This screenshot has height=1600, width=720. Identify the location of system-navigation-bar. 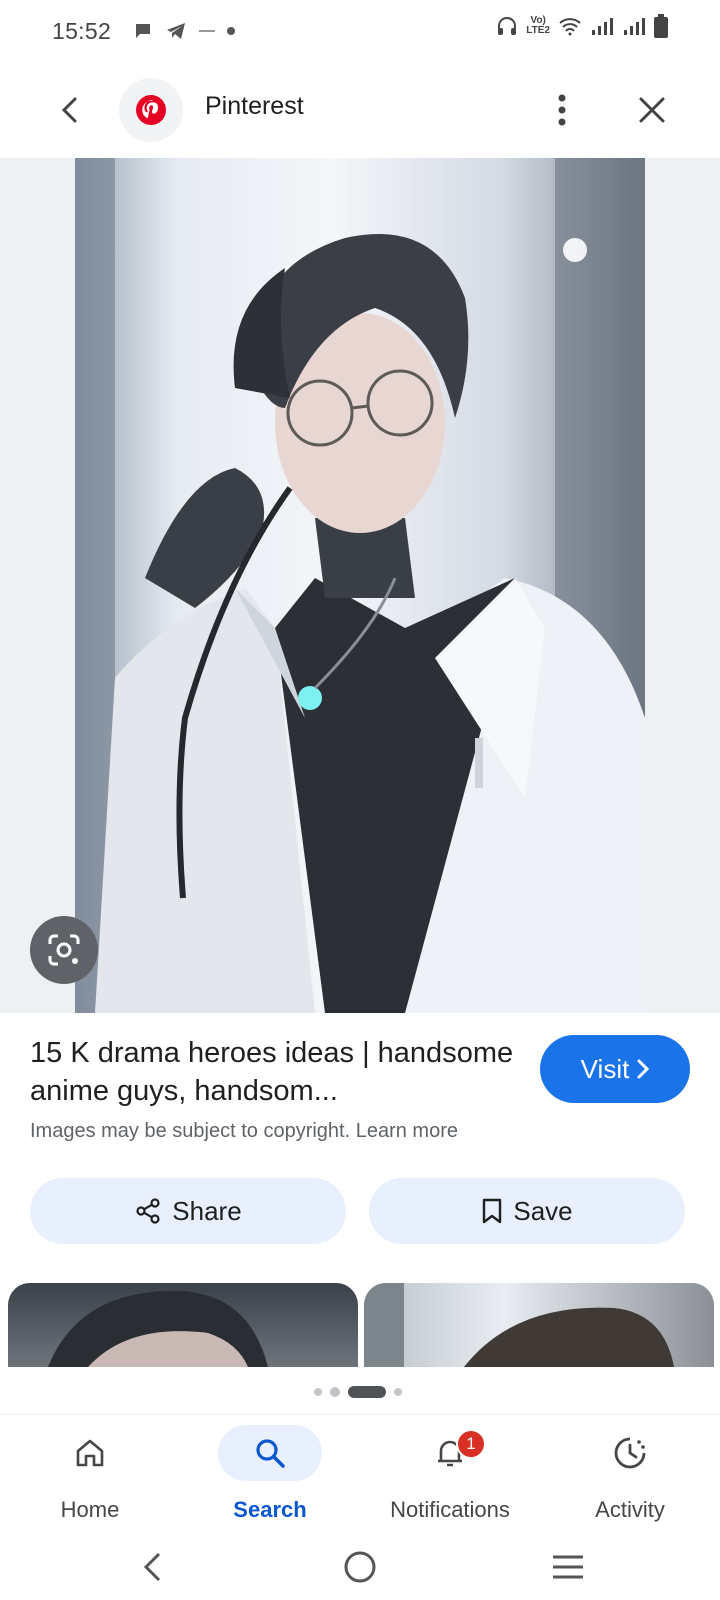
(360, 1567).